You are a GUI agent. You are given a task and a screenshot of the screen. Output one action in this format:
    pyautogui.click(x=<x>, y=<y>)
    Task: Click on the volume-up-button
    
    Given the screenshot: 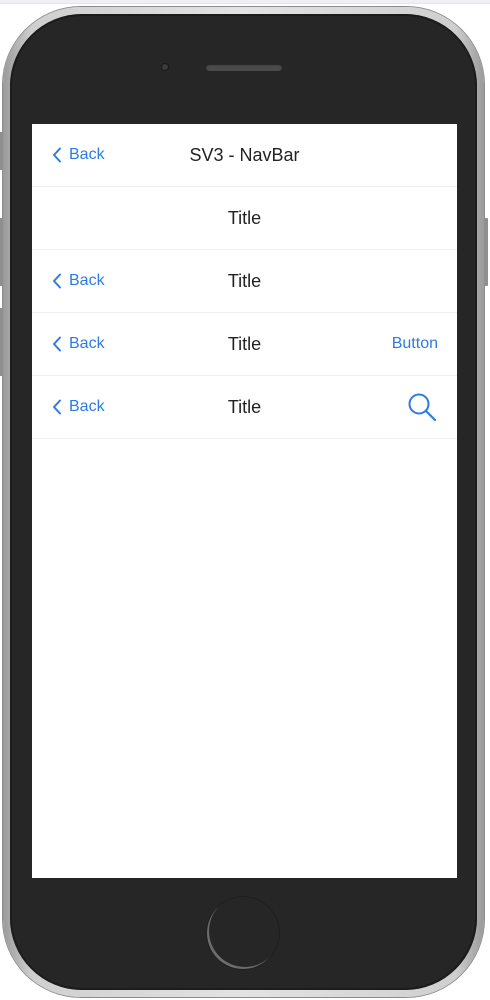 What is the action you would take?
    pyautogui.click(x=1, y=252)
    